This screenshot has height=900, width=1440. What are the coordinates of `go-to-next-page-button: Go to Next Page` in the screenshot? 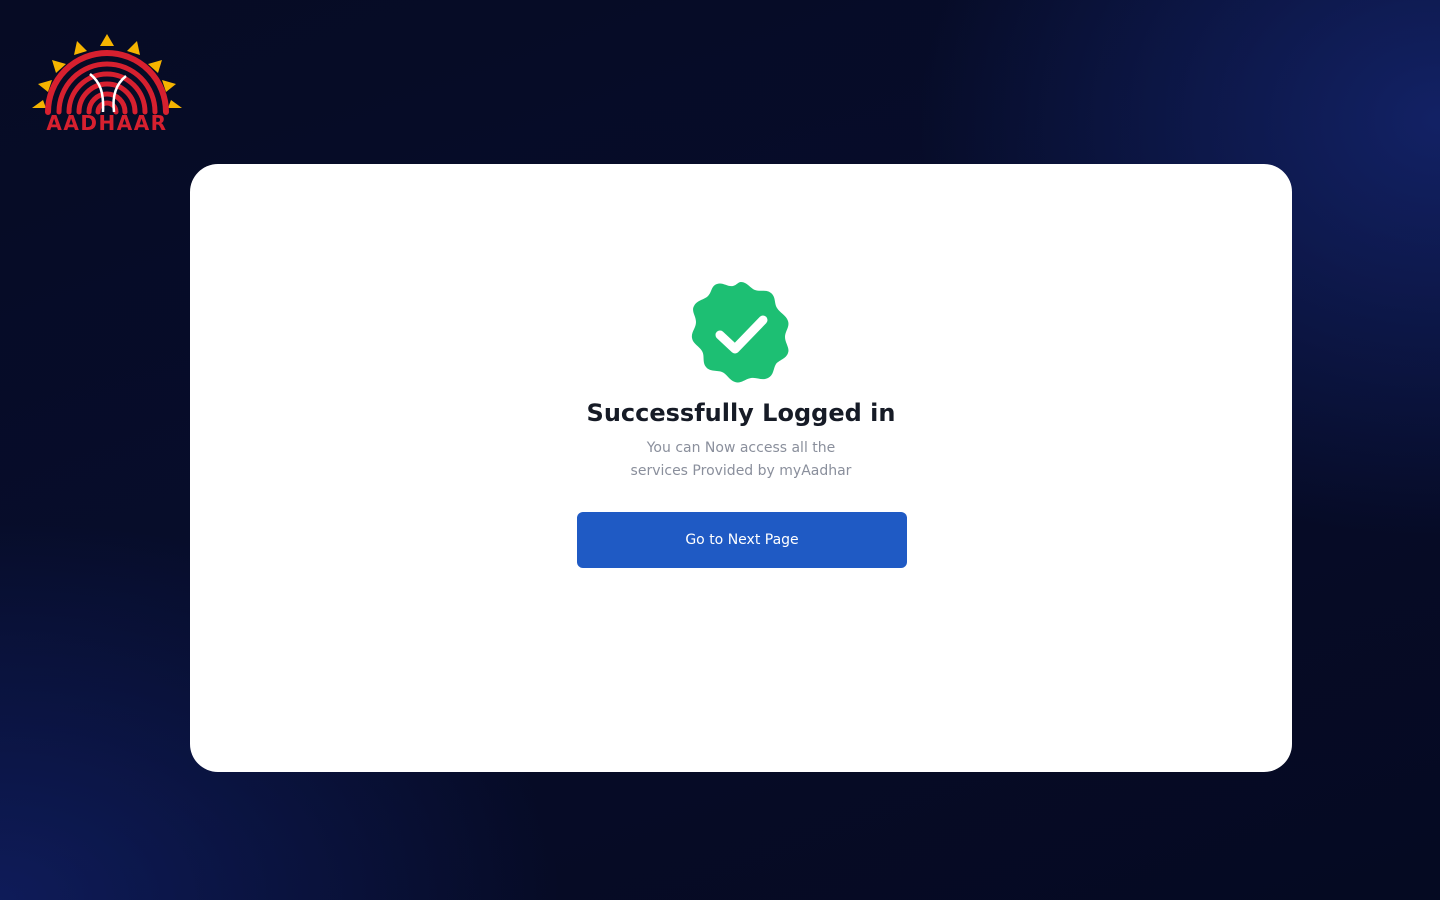 It's located at (742, 540).